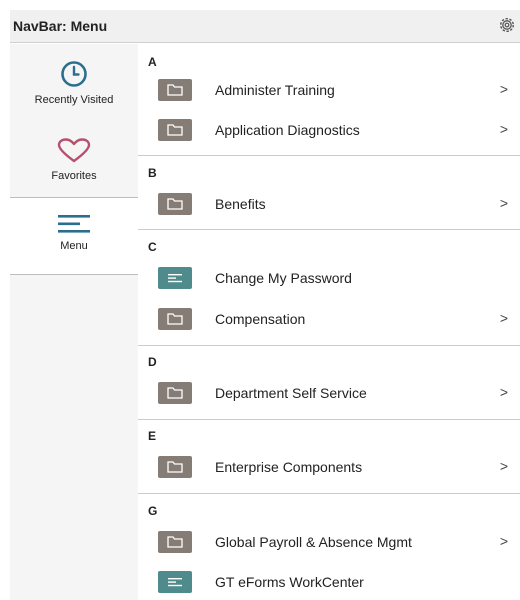 This screenshot has width=520, height=600. Describe the element at coordinates (74, 100) in the screenshot. I see `sidebar-item-label: Recently Visited` at that location.